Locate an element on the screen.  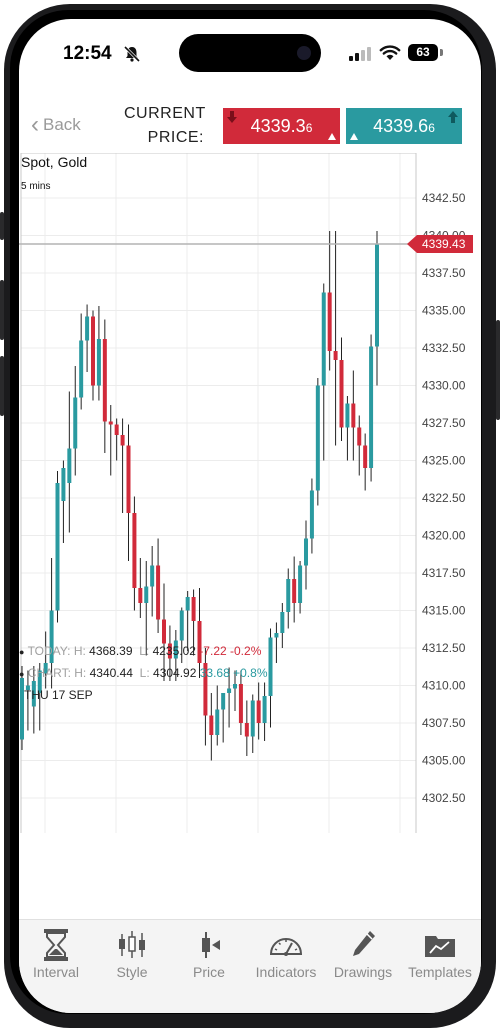
style-tool-button: Style is located at coordinates (132, 950).